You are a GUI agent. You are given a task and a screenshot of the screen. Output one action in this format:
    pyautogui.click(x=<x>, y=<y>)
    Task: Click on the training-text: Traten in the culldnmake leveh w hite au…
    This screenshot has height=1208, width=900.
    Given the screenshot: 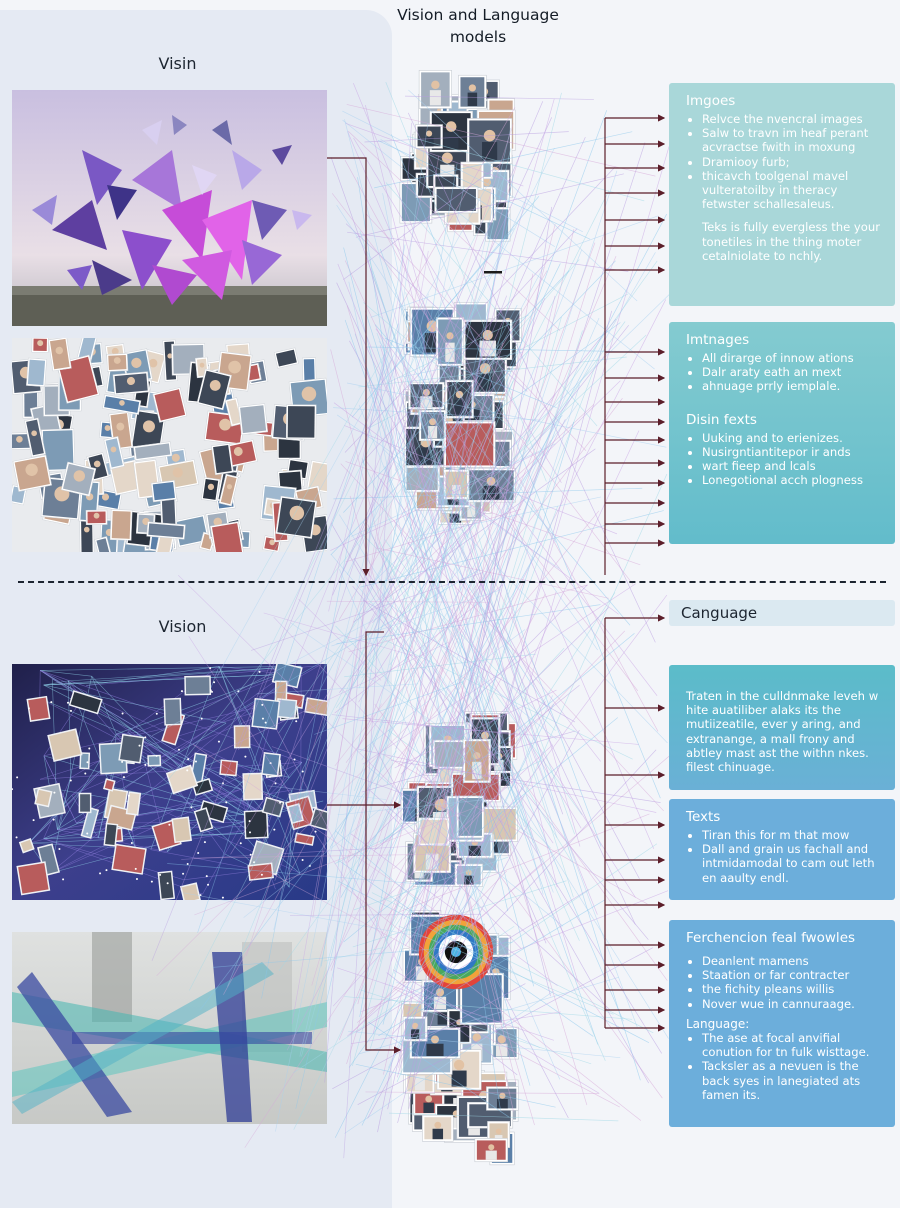 What is the action you would take?
    pyautogui.click(x=782, y=732)
    